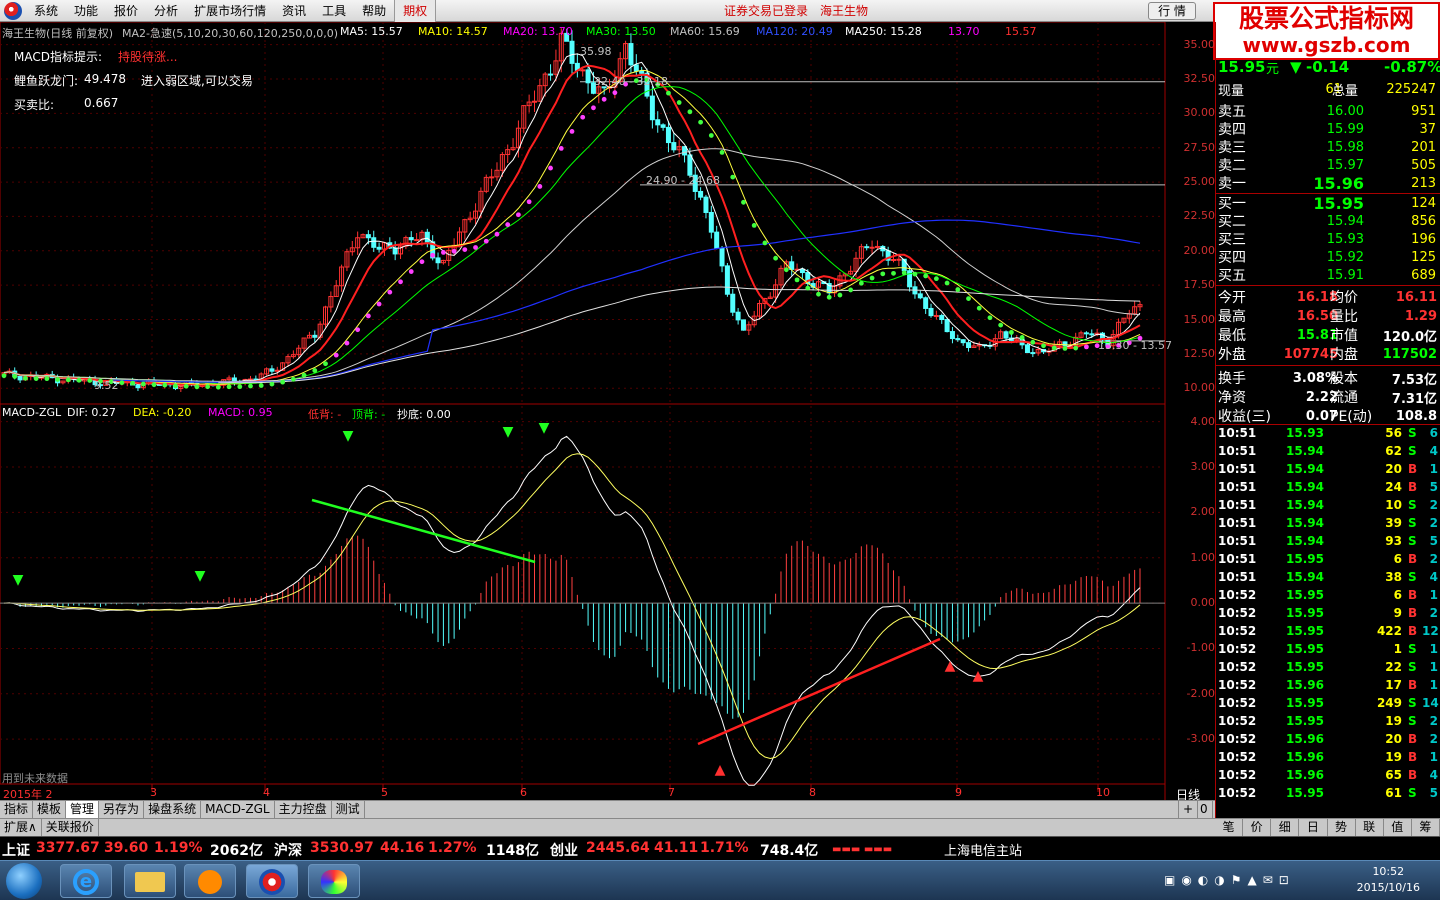  Describe the element at coordinates (31, 412) in the screenshot. I see `macd-indicator-name: MACD-ZGL` at that location.